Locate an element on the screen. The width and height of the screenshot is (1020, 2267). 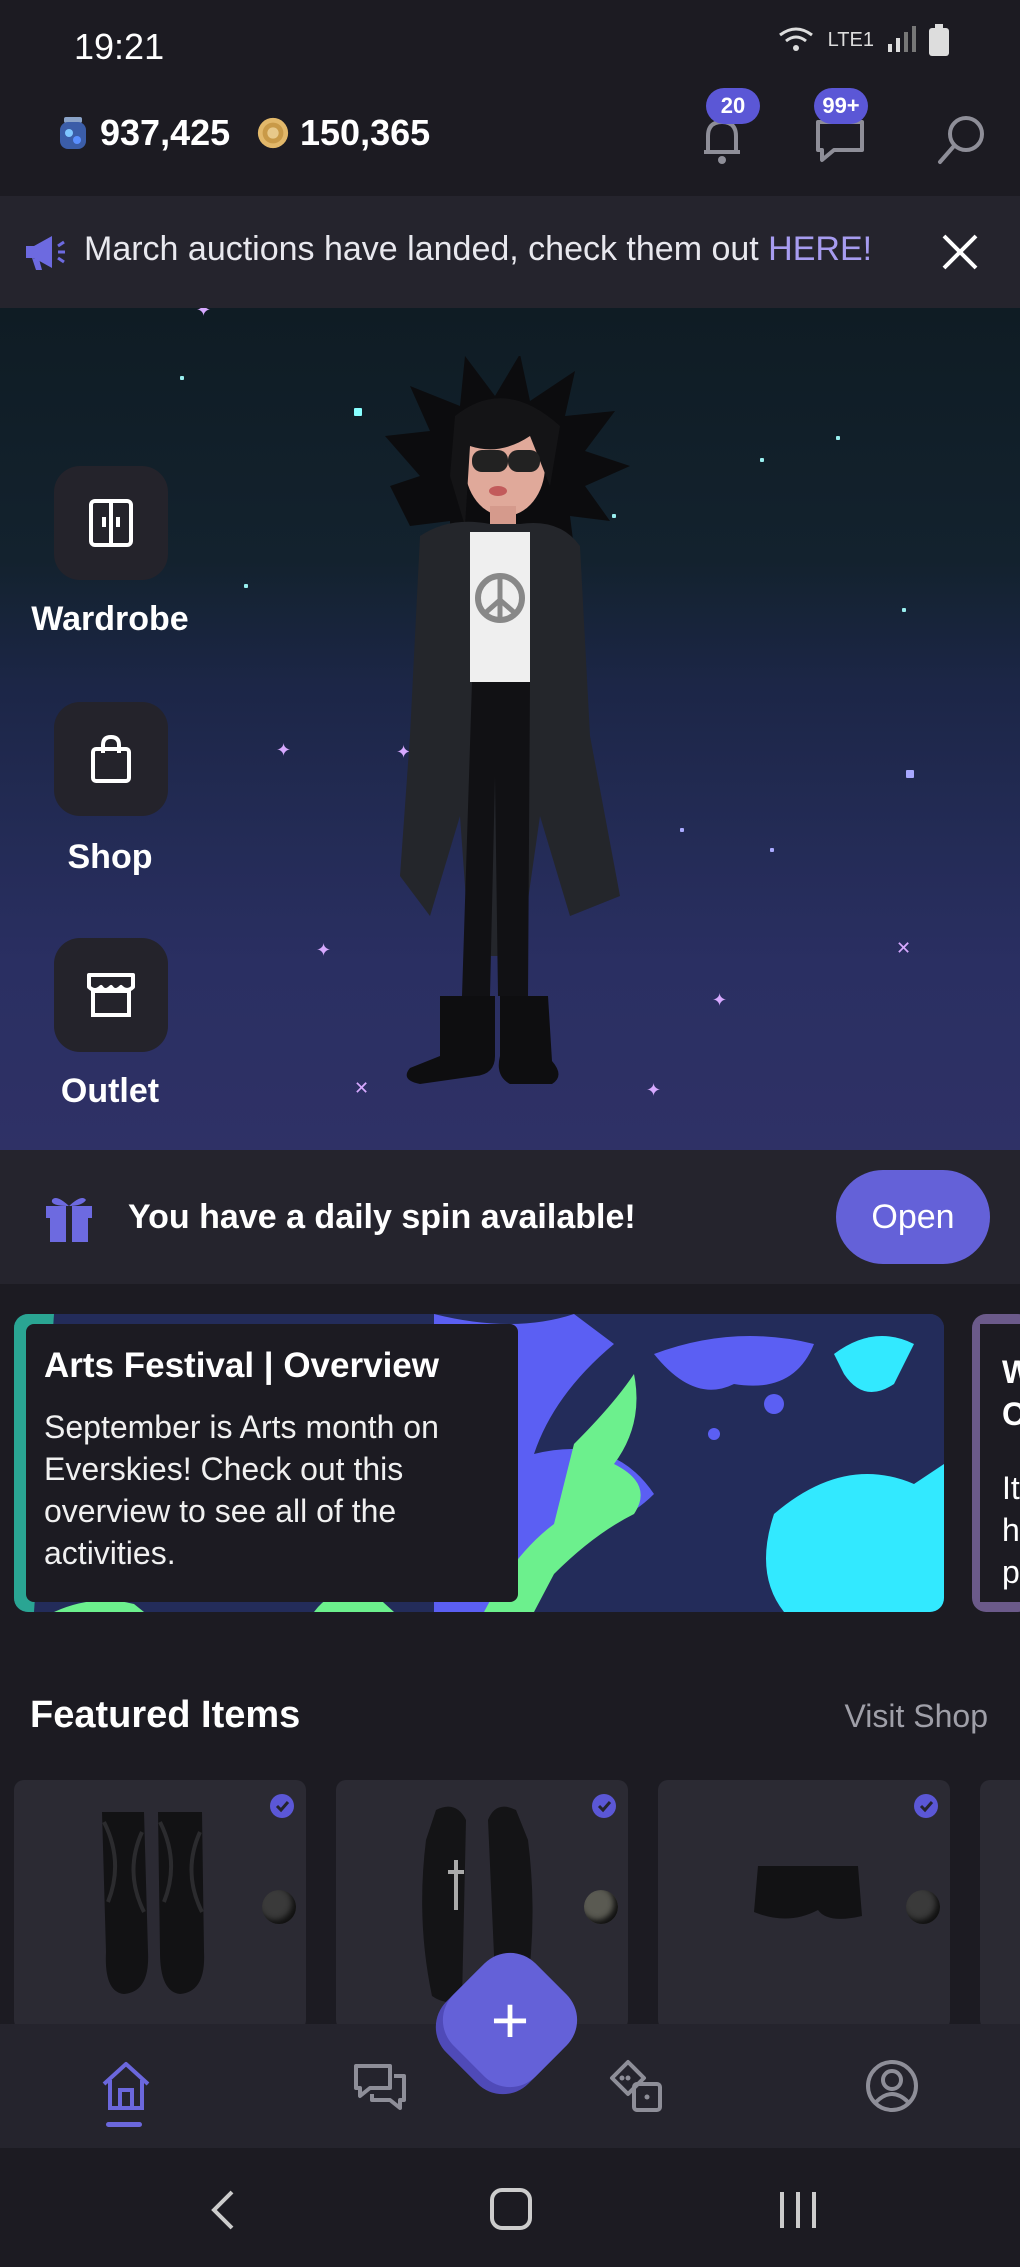
coins-value: 150,365 is located at coordinates (365, 132).